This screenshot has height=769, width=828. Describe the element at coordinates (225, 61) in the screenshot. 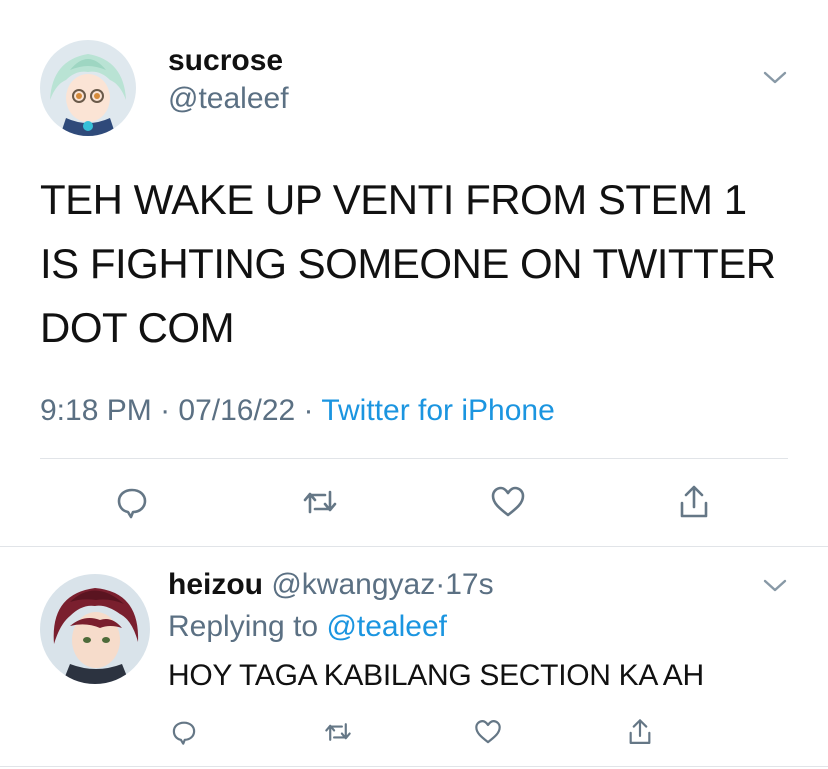

I see `author-name: sucrose` at that location.